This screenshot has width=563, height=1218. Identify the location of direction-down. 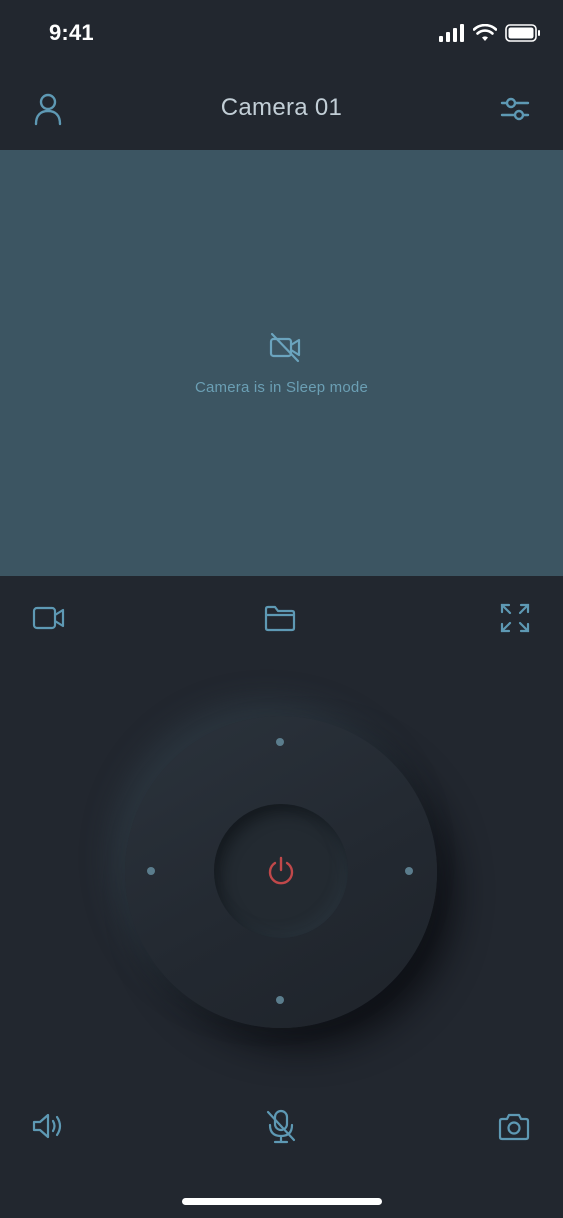
(280, 1000).